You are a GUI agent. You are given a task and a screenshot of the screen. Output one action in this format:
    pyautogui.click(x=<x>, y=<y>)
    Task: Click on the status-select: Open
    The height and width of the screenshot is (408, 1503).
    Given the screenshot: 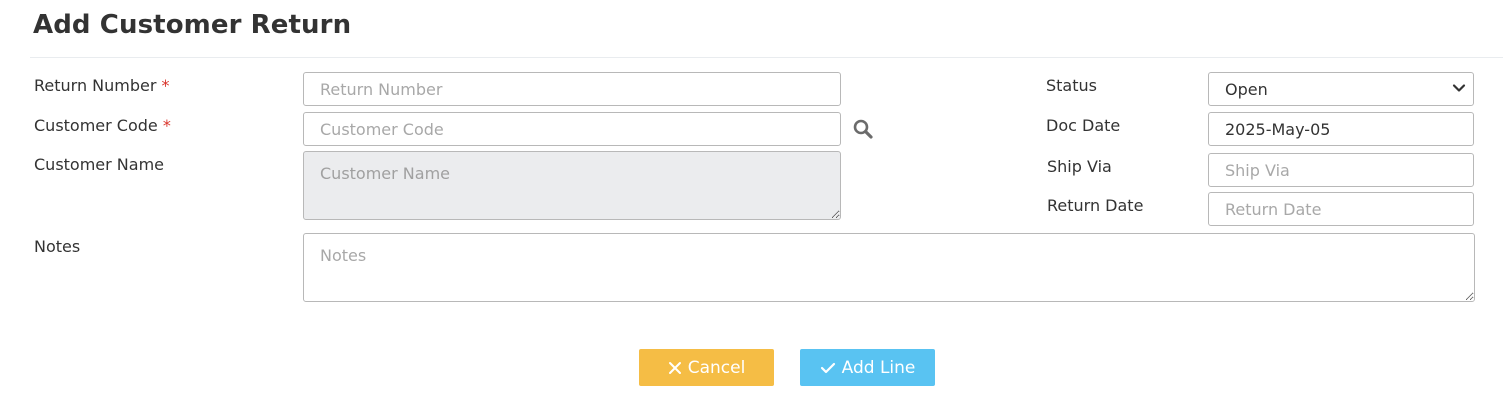 What is the action you would take?
    pyautogui.click(x=1341, y=89)
    